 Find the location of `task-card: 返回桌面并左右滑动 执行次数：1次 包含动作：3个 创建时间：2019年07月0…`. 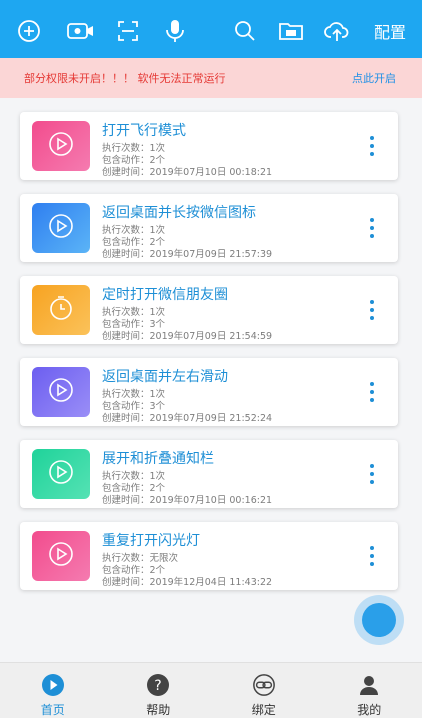

task-card: 返回桌面并左右滑动 执行次数：1次 包含动作：3个 创建时间：2019年07月0… is located at coordinates (209, 392).